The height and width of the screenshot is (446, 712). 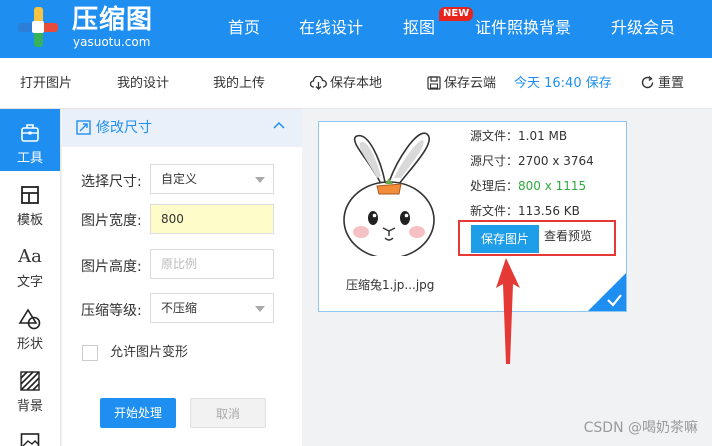 What do you see at coordinates (46, 84) in the screenshot?
I see `open-image-button: 打开图片` at bounding box center [46, 84].